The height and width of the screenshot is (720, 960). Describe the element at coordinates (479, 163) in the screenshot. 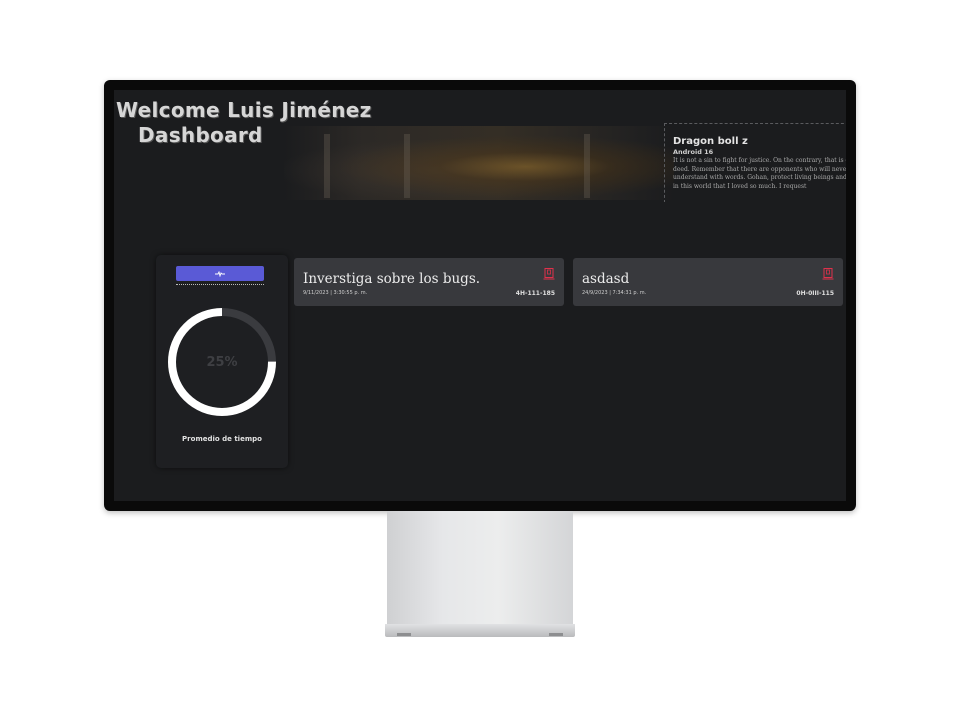

I see `banner-artwork` at that location.